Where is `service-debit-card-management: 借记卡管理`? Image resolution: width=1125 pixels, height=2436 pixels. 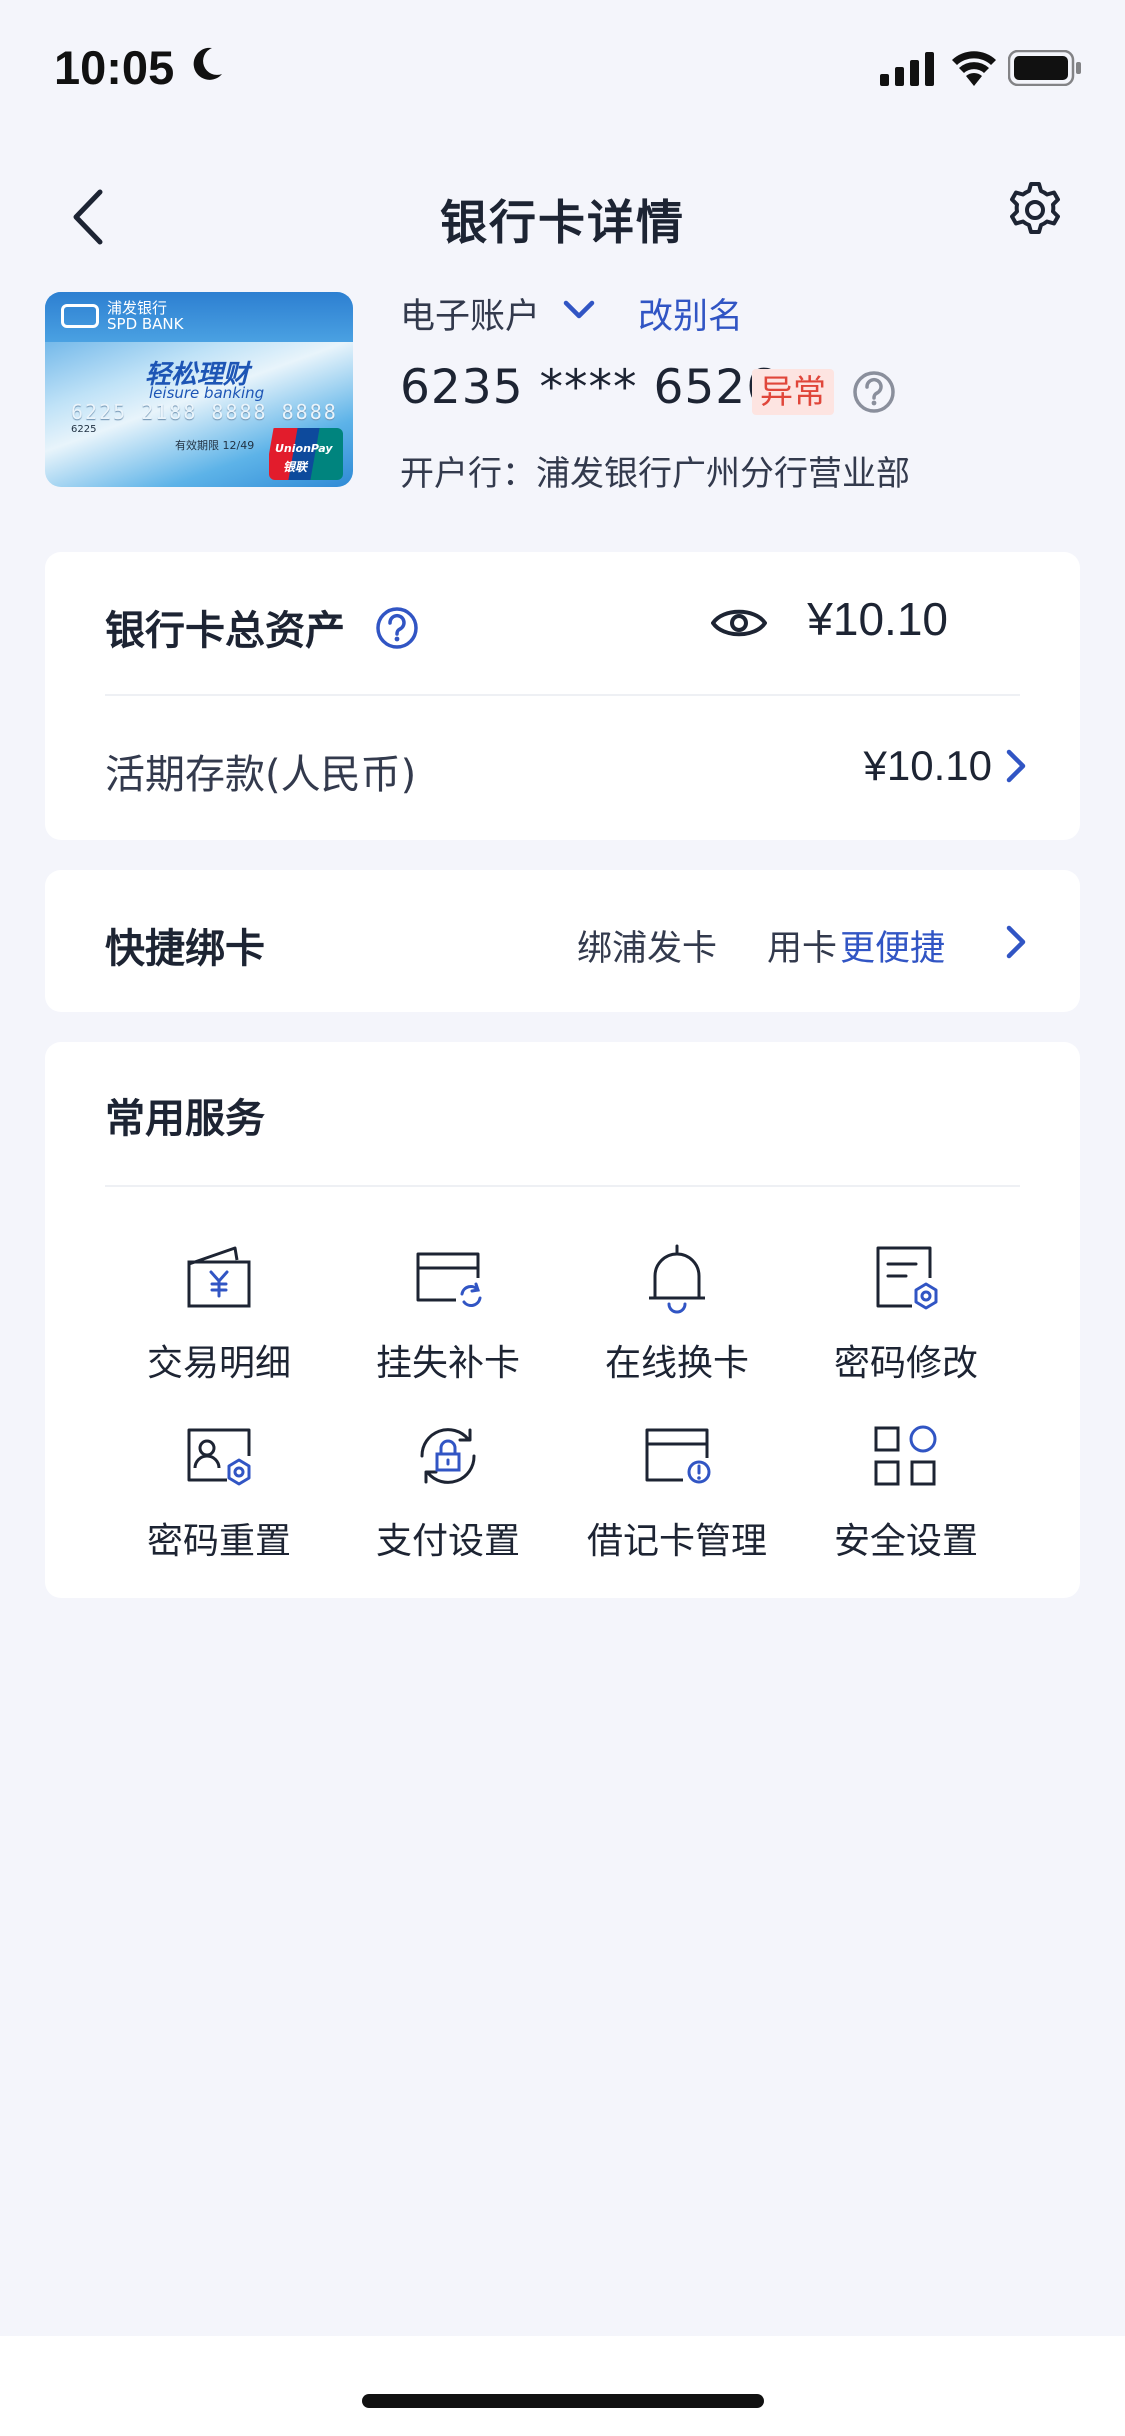 service-debit-card-management: 借记卡管理 is located at coordinates (677, 1505).